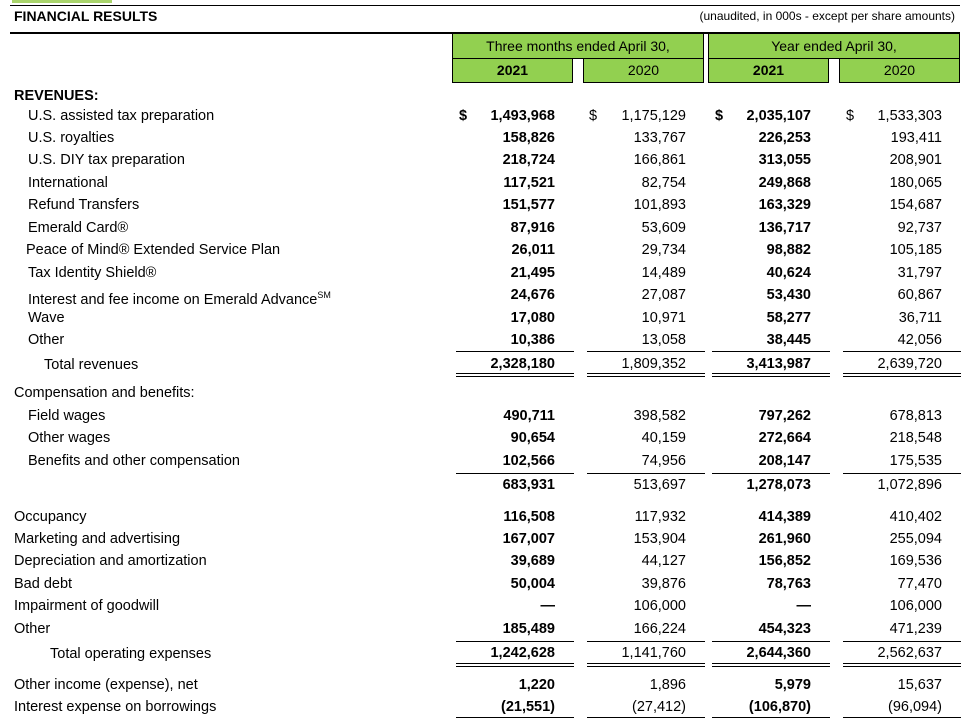 Image resolution: width=977 pixels, height=725 pixels. What do you see at coordinates (784, 629) in the screenshot?
I see `value-cell: 454,323` at bounding box center [784, 629].